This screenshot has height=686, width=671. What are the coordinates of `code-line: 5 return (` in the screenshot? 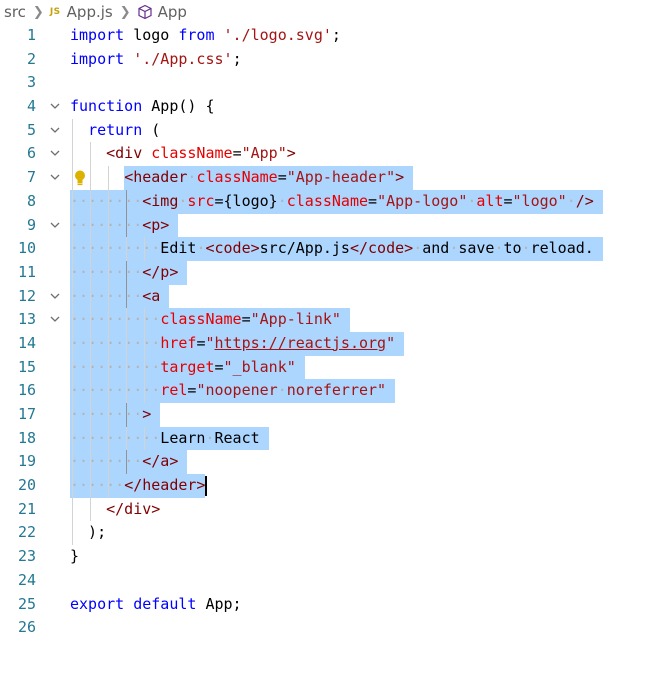 It's located at (335, 130).